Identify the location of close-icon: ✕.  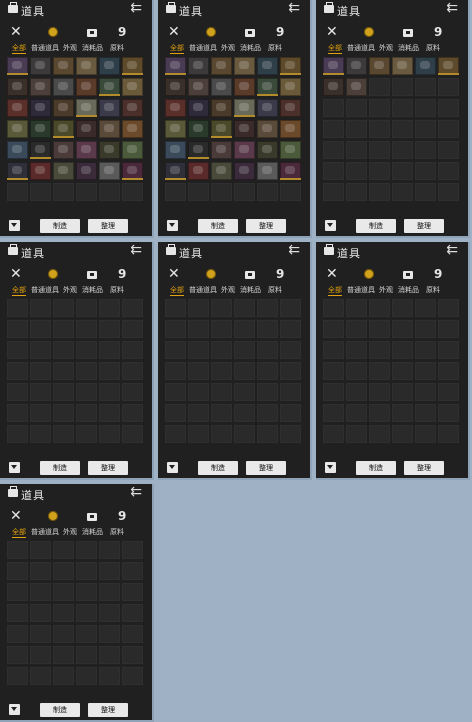
(332, 32).